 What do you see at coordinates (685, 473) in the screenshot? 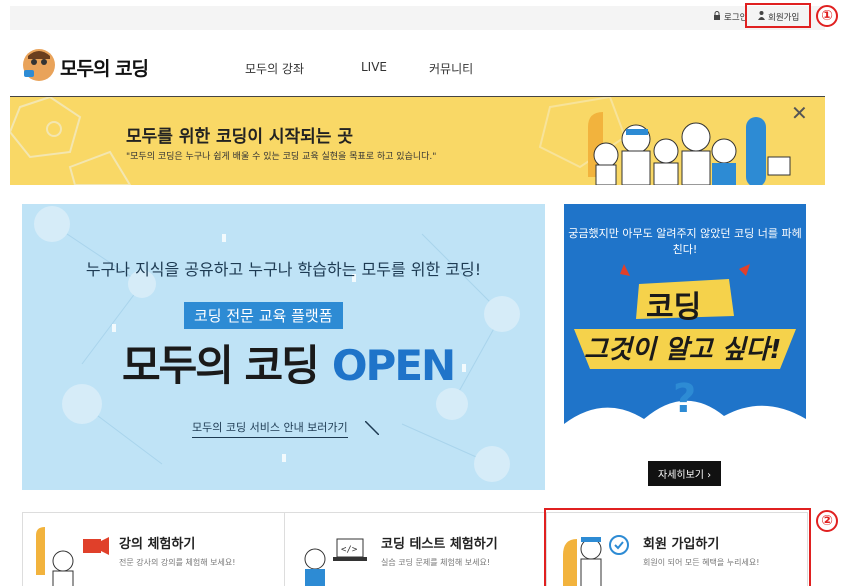
I see `details-button: 자세히보기 ›` at bounding box center [685, 473].